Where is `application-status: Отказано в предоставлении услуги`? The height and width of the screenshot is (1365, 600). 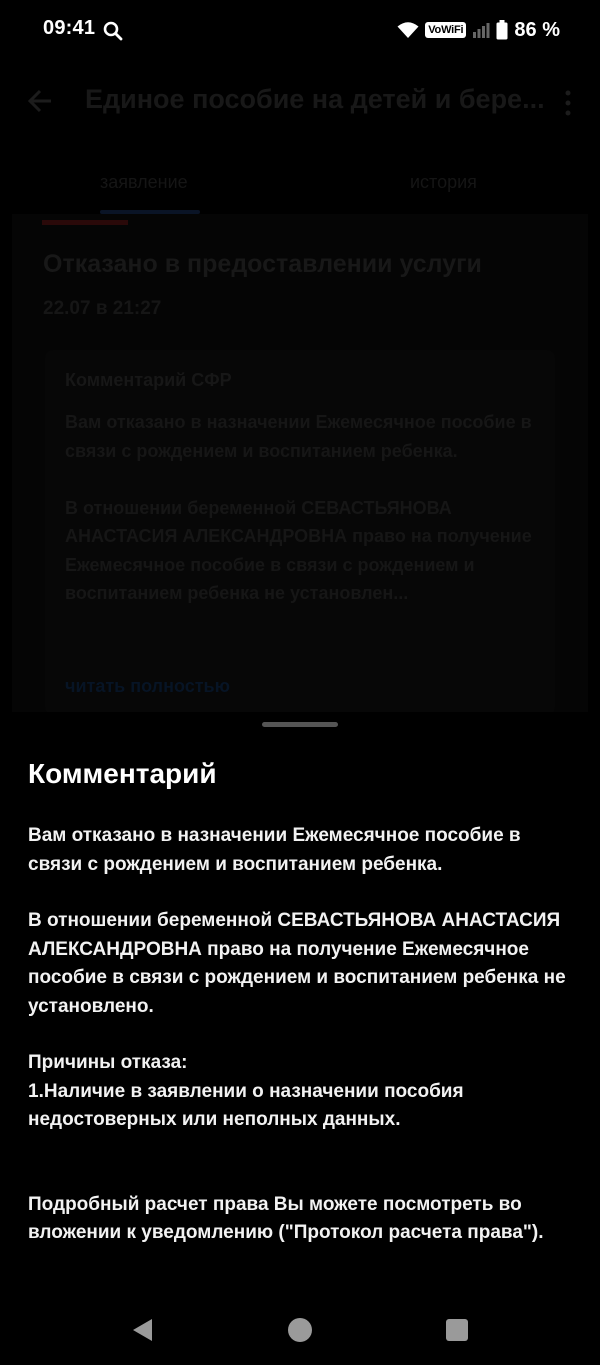
application-status: Отказано в предоставлении услуги is located at coordinates (262, 264).